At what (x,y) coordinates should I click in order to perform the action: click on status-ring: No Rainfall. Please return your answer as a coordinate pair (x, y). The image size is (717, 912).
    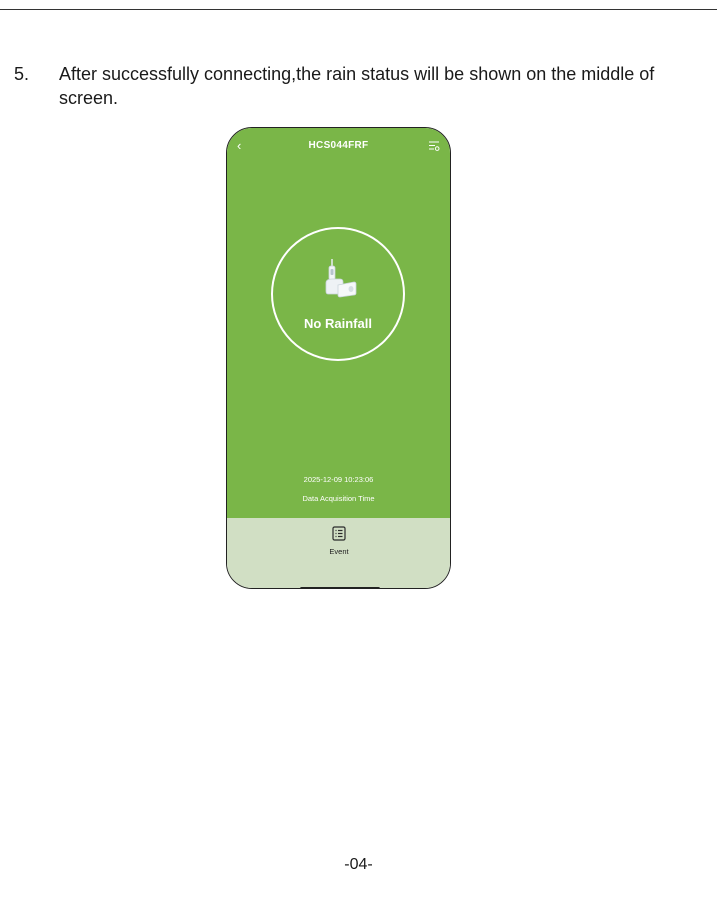
    Looking at the image, I should click on (338, 294).